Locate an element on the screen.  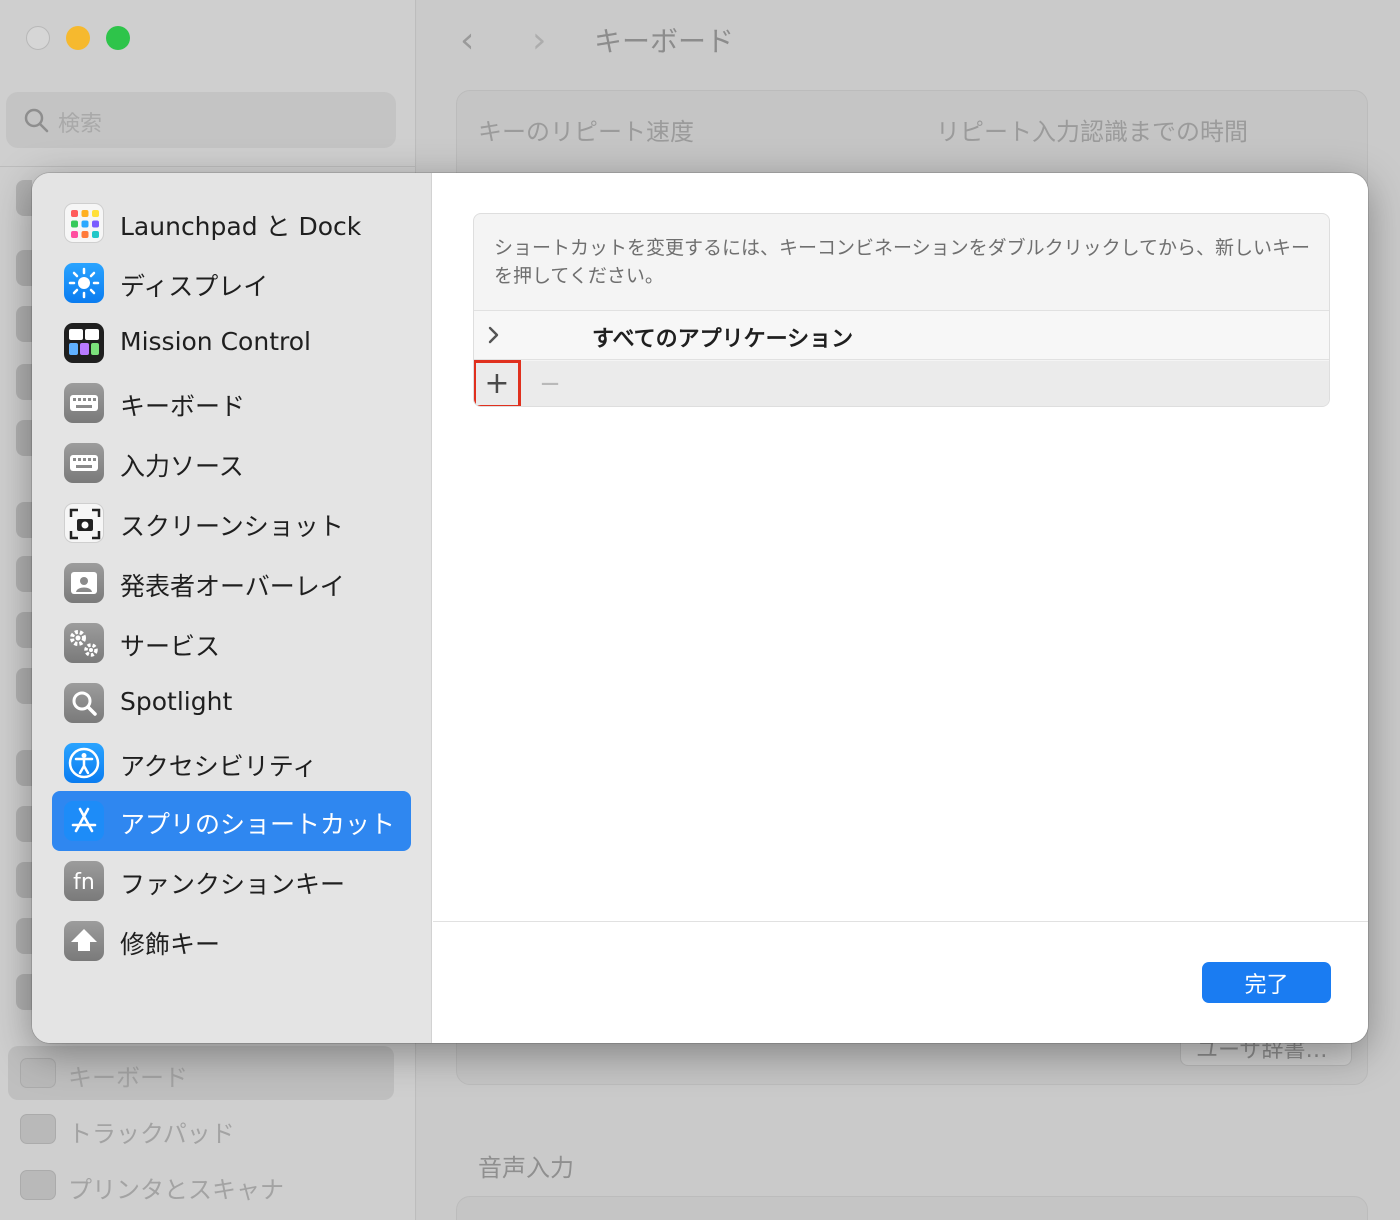
category-display: ディスプレイ is located at coordinates (231, 283).